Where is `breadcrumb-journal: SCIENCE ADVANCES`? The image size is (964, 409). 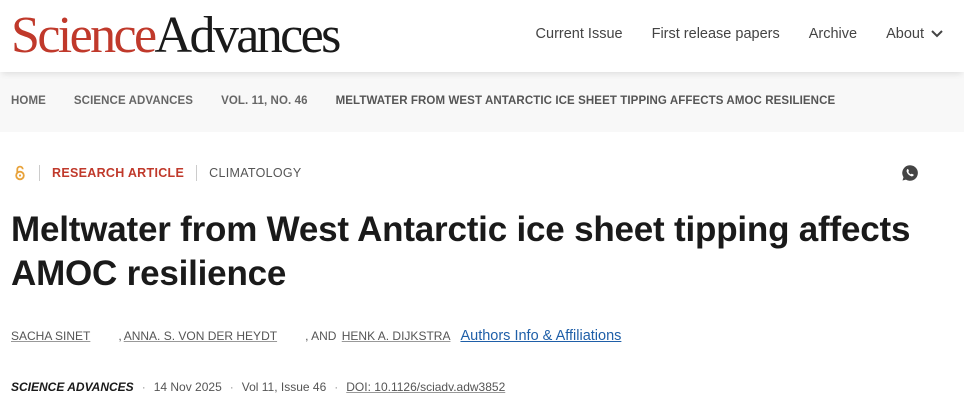
breadcrumb-journal: SCIENCE ADVANCES is located at coordinates (133, 101).